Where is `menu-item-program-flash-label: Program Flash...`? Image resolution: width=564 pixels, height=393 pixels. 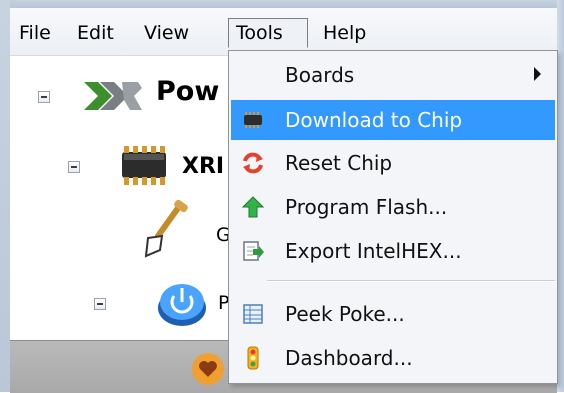 menu-item-program-flash-label: Program Flash... is located at coordinates (366, 207).